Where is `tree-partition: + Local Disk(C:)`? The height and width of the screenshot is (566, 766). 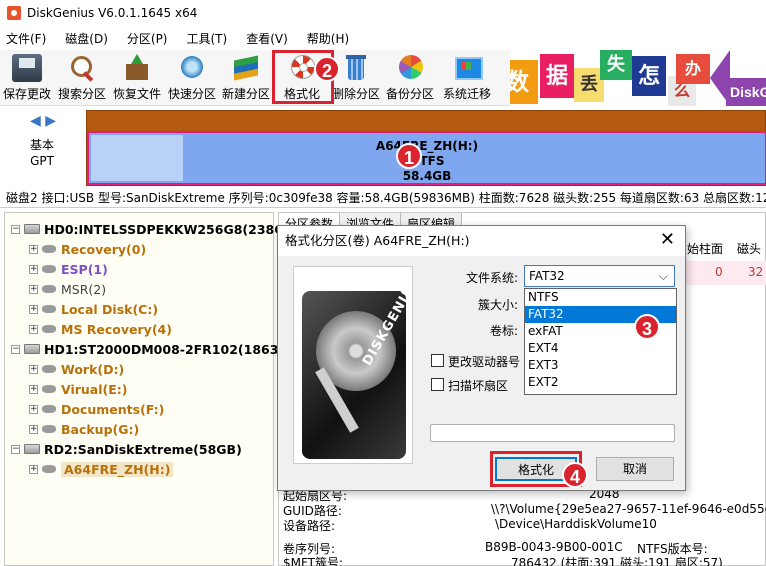 tree-partition: + Local Disk(C:) is located at coordinates (93, 309).